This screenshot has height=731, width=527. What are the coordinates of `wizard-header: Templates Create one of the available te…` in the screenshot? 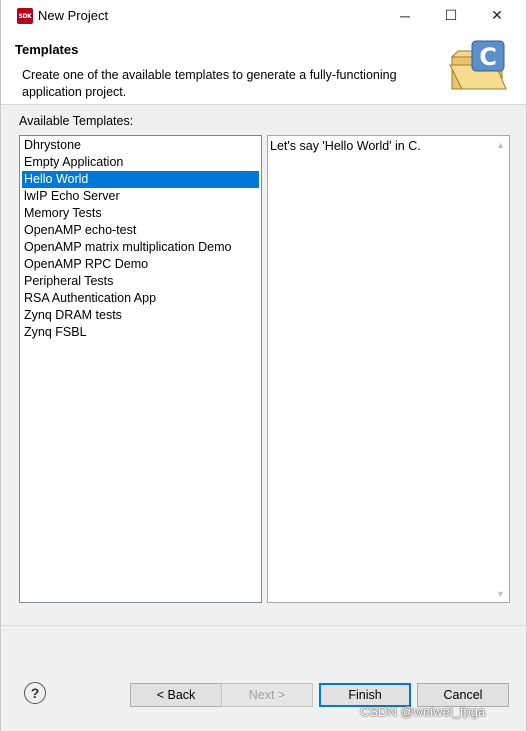 It's located at (263, 68).